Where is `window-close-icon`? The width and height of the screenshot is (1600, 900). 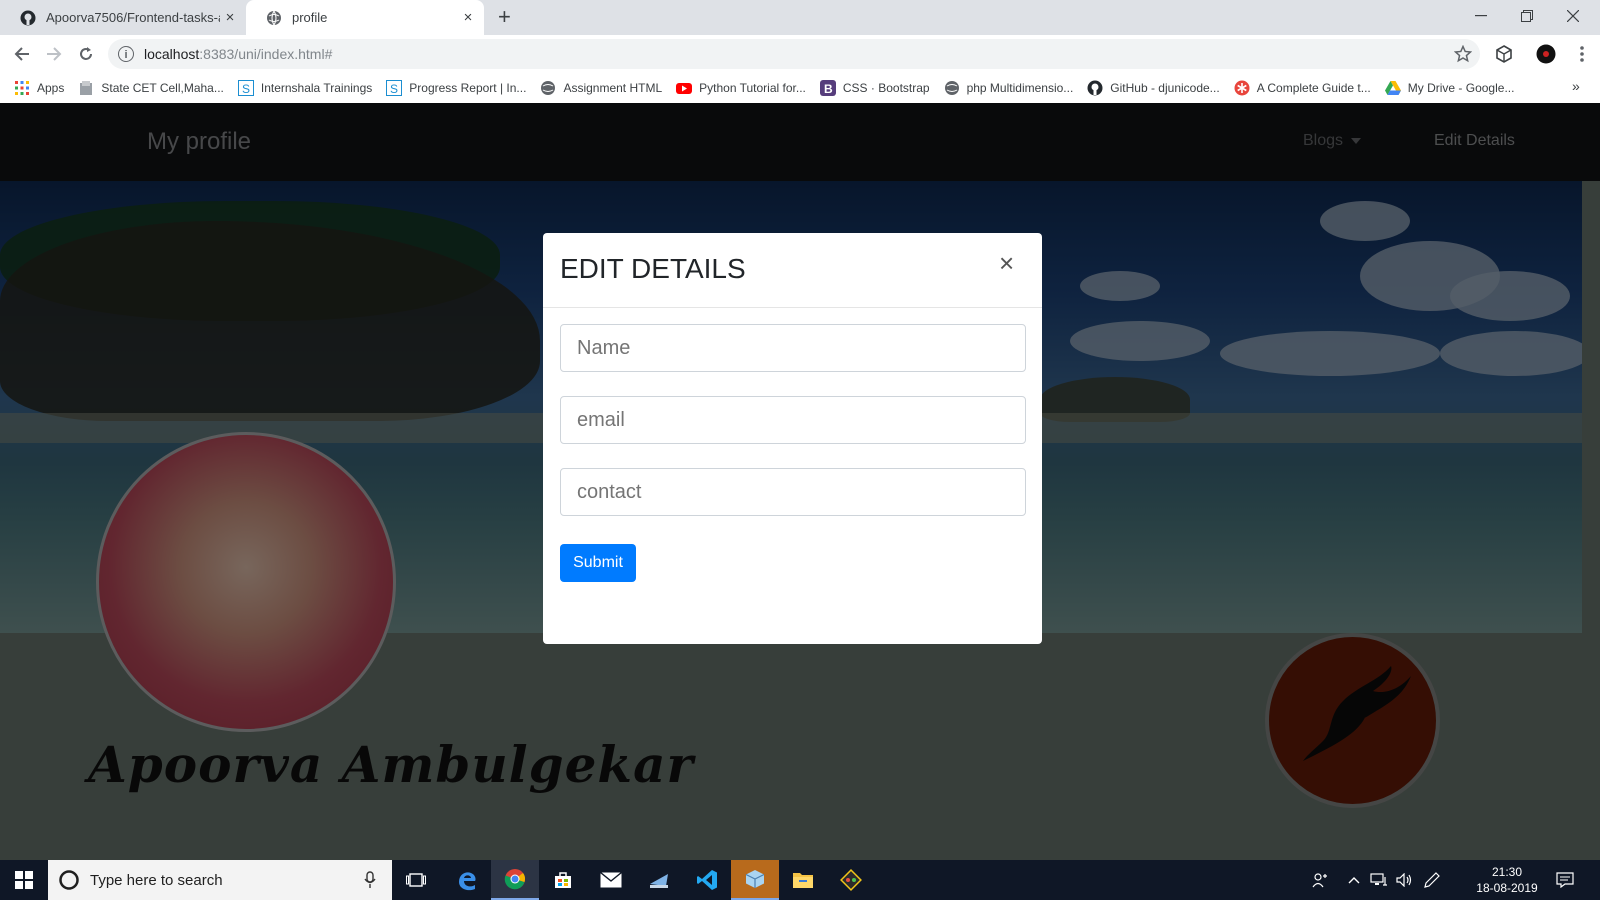 window-close-icon is located at coordinates (1573, 16).